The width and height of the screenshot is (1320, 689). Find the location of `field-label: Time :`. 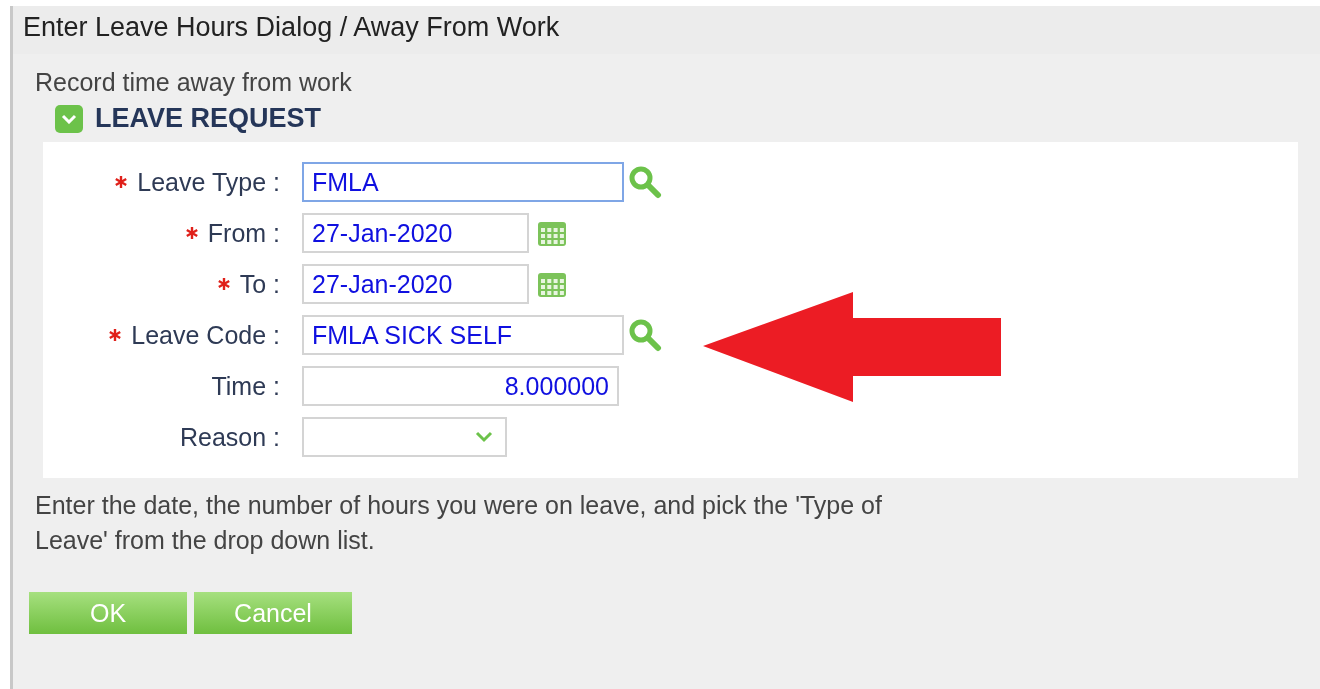

field-label: Time : is located at coordinates (245, 386).